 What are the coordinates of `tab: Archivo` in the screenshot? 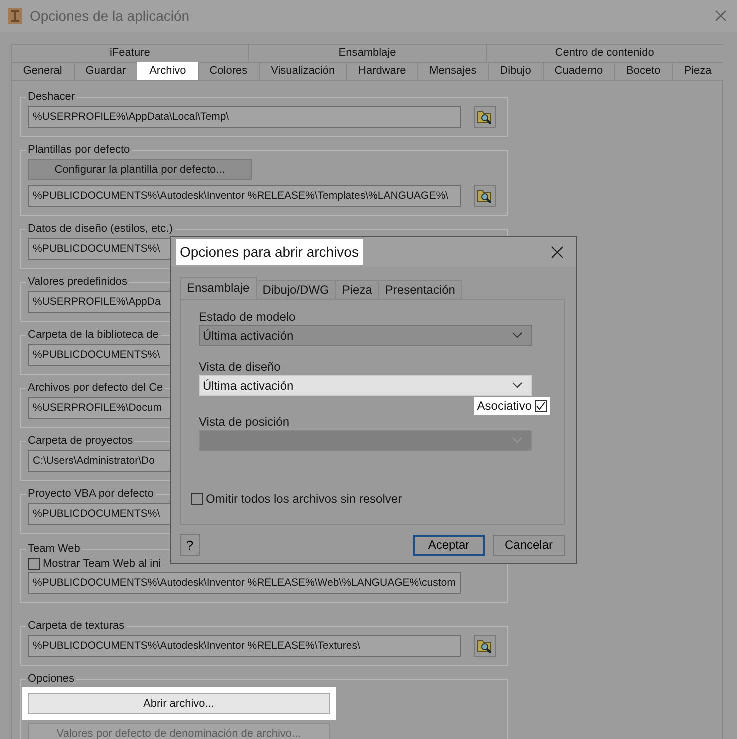 It's located at (167, 71).